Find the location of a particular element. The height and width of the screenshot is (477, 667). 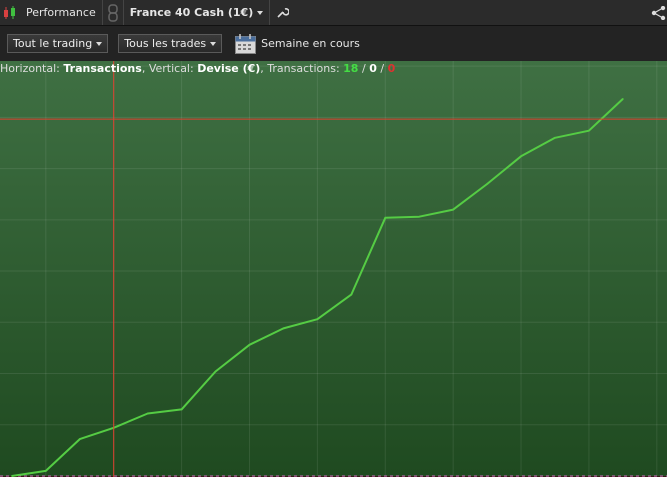

trading-filter-label: Tout le trading is located at coordinates (53, 43).